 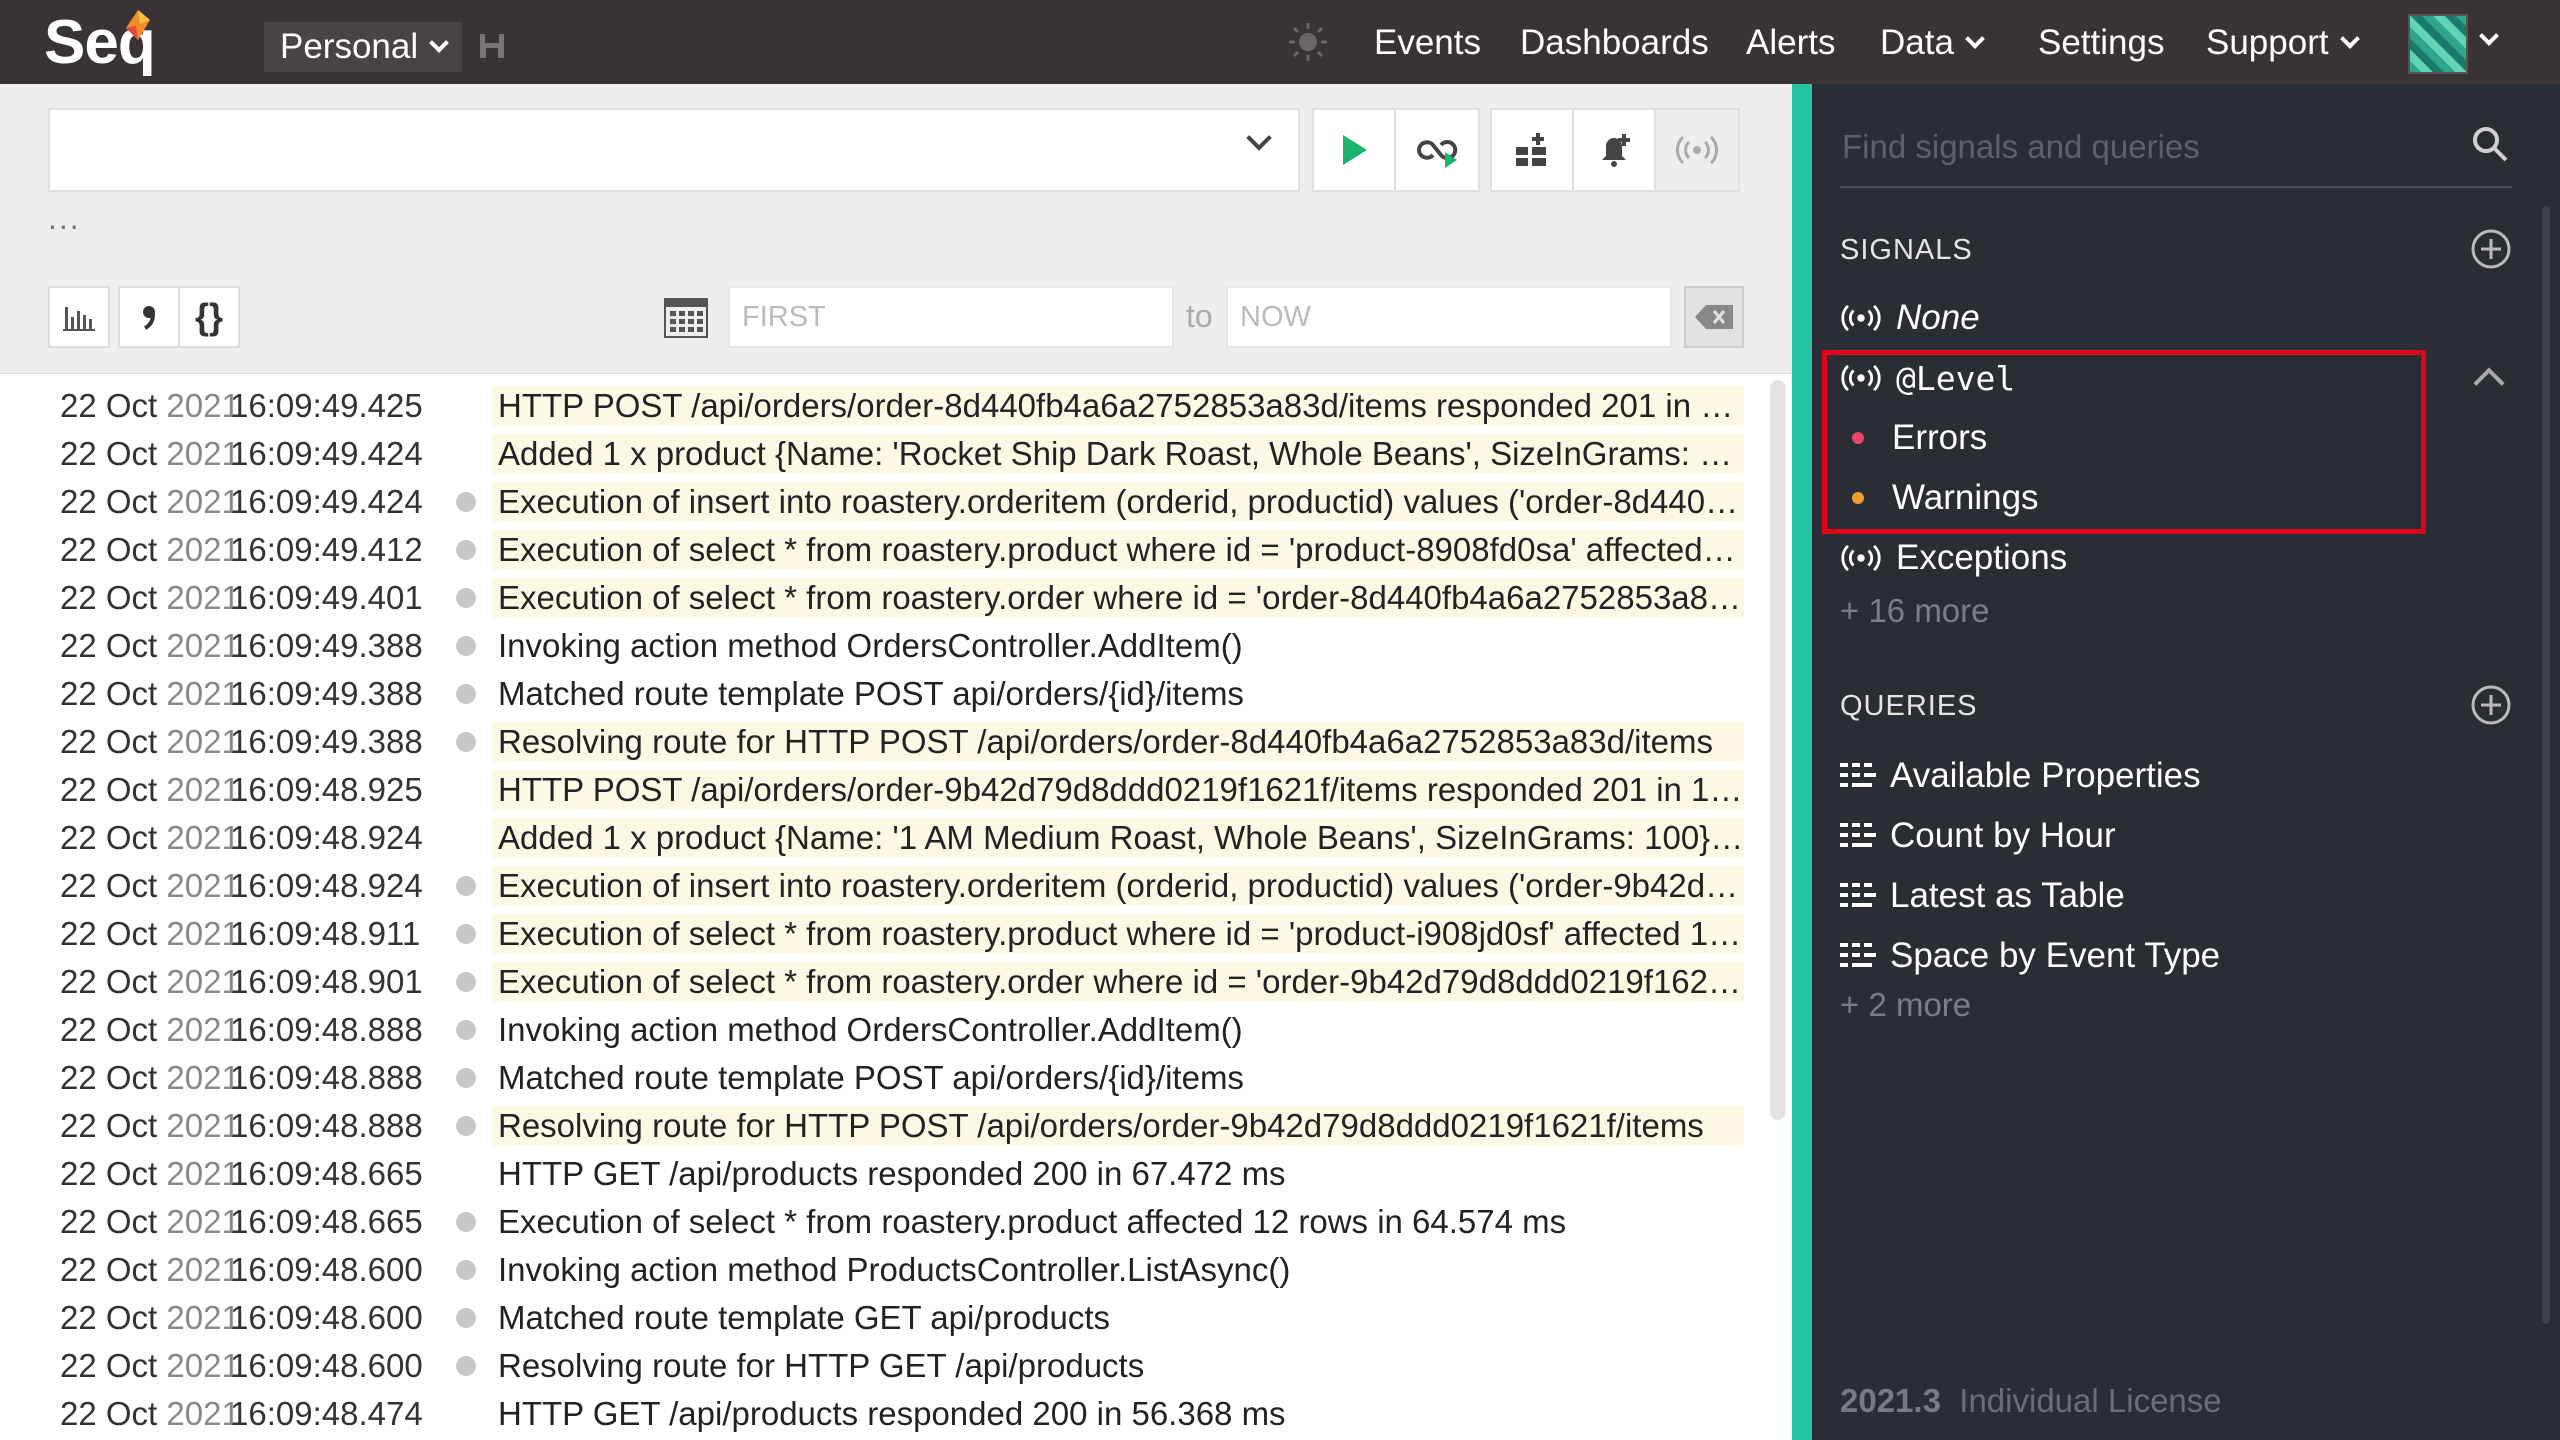 I want to click on query-item: Available Properties, so click(x=2020, y=776).